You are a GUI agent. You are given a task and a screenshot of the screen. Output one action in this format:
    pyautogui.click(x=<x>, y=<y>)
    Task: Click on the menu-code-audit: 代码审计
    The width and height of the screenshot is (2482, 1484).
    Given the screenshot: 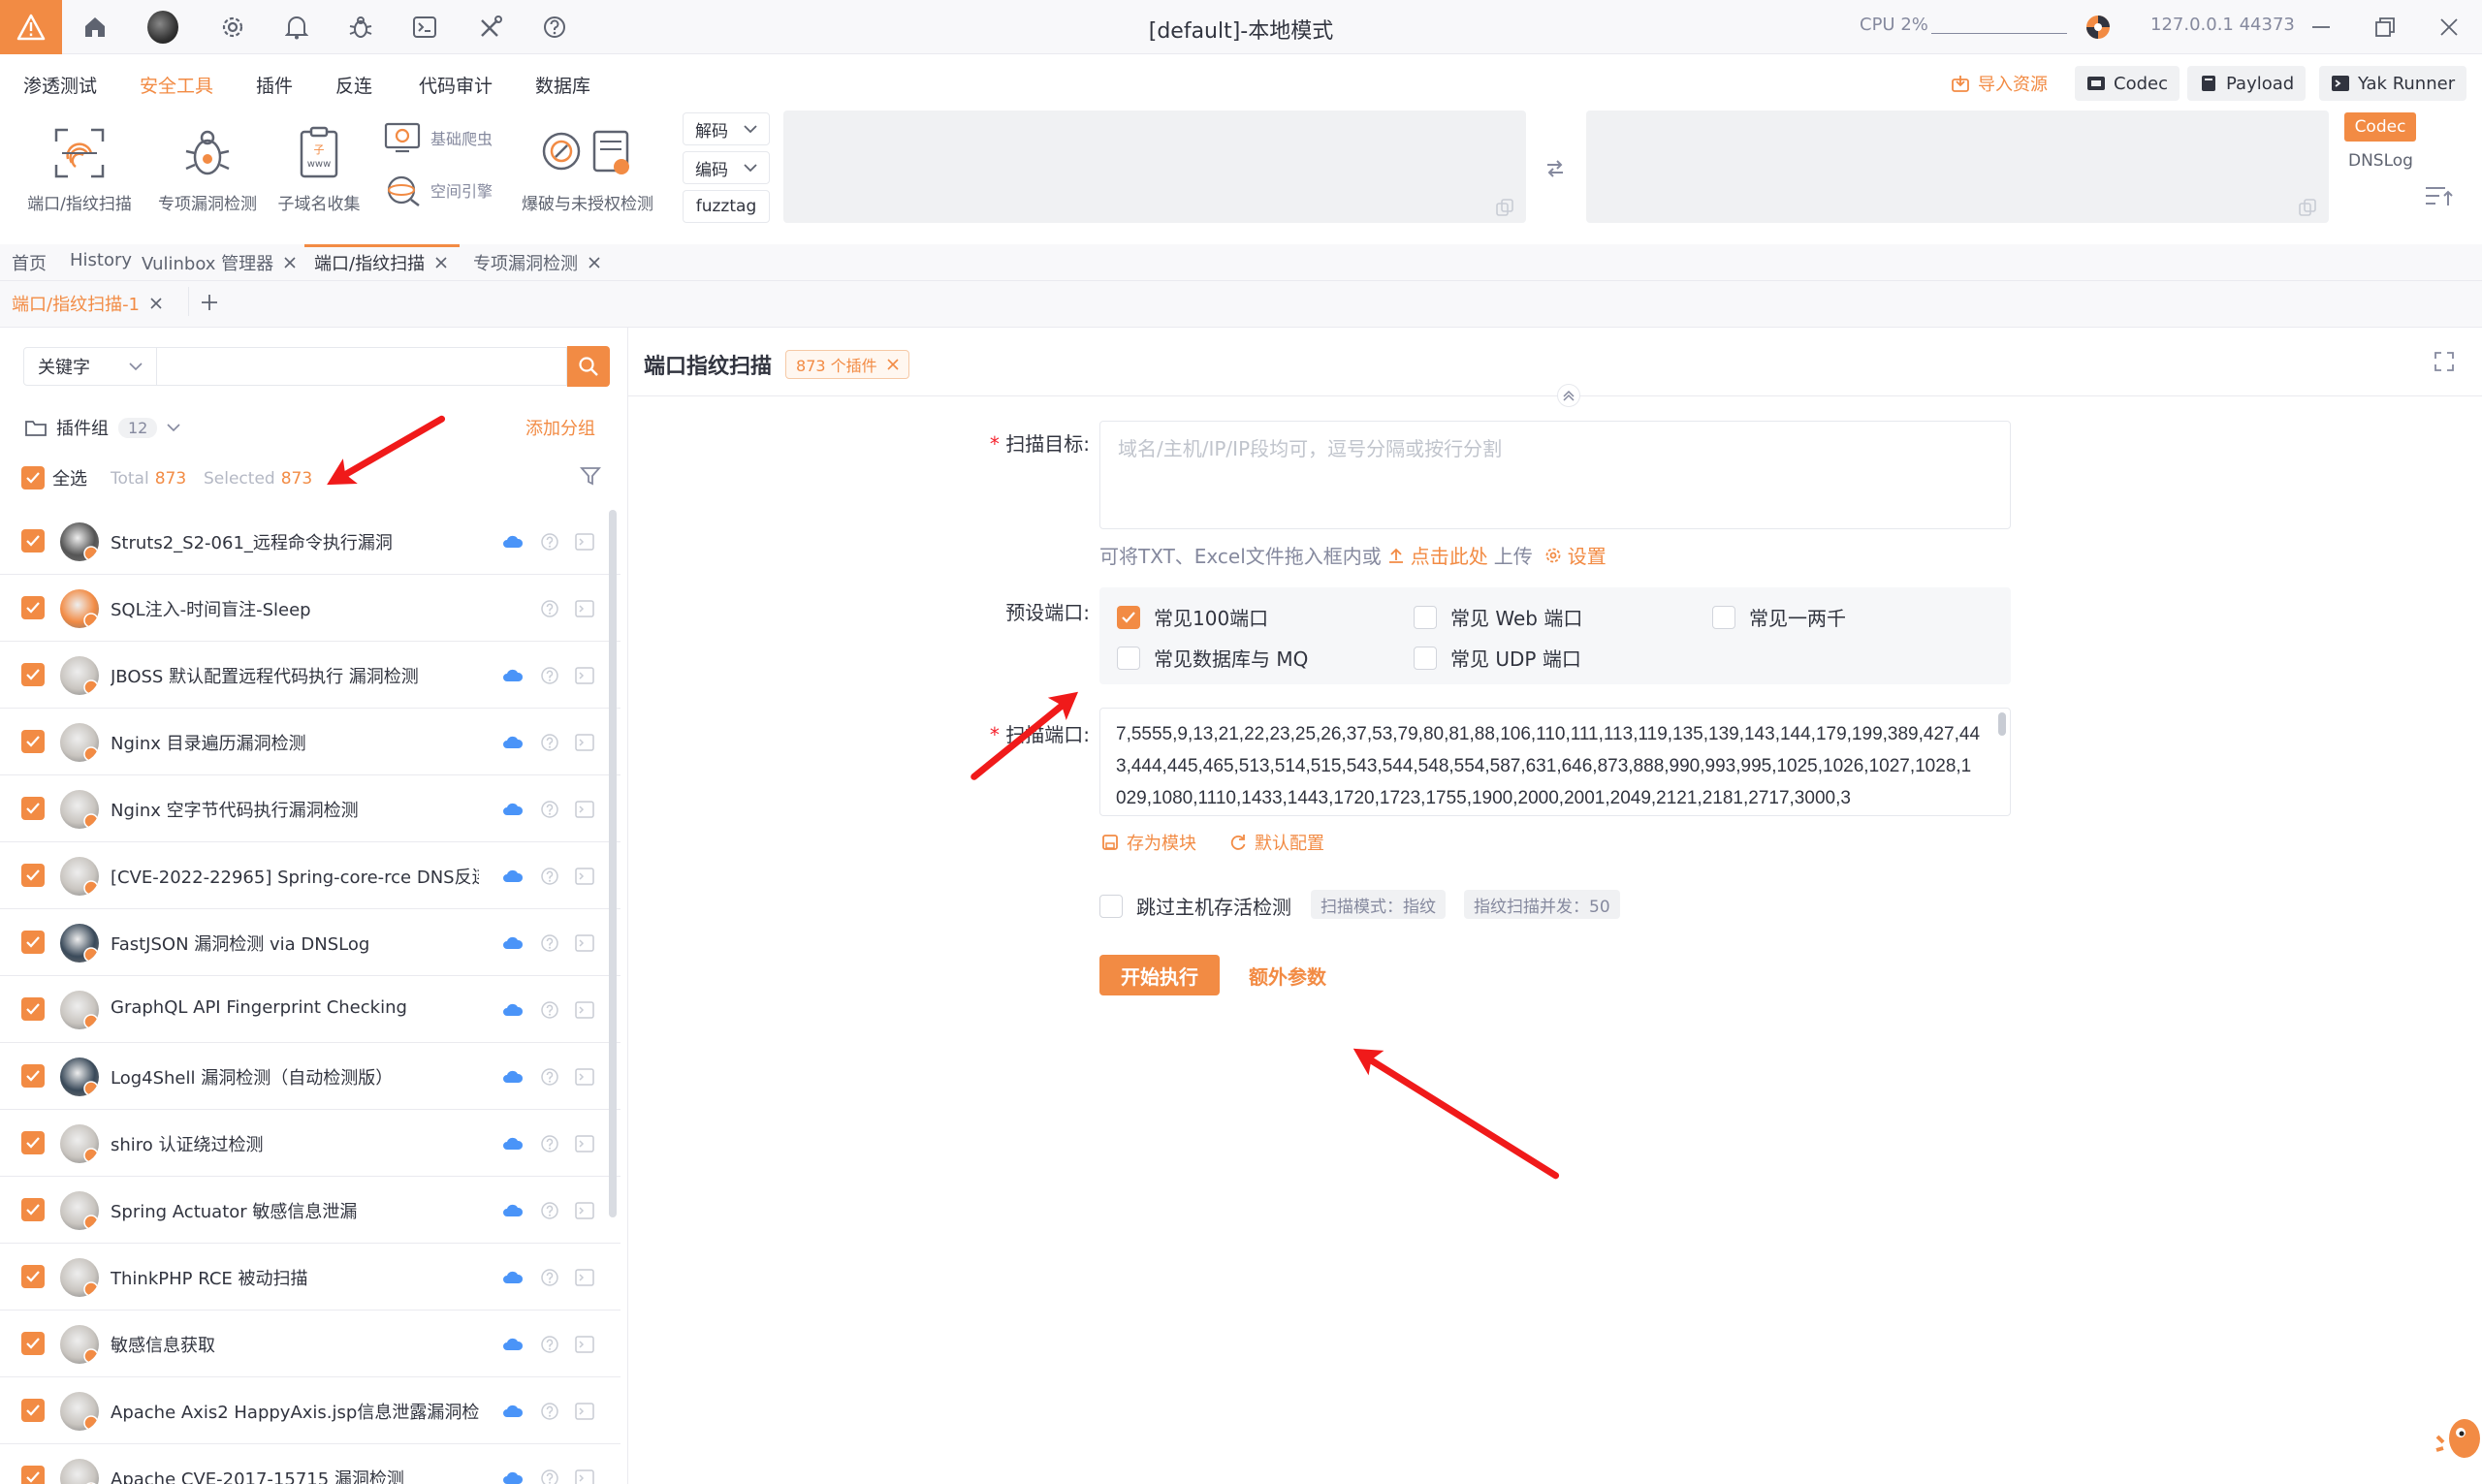 What is the action you would take?
    pyautogui.click(x=456, y=85)
    